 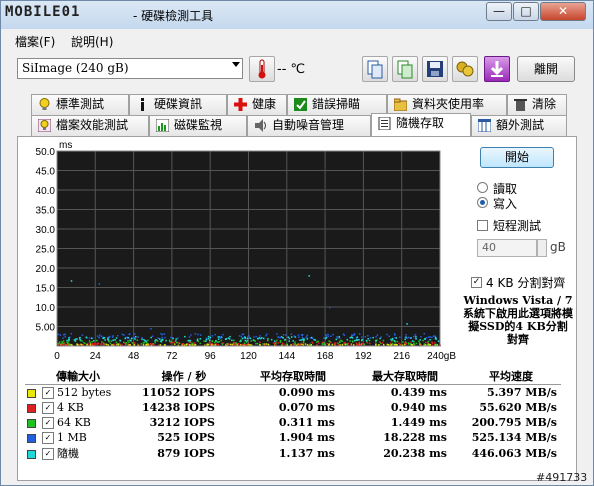 What do you see at coordinates (441, 356) in the screenshot?
I see `x-tick-label: 240gB` at bounding box center [441, 356].